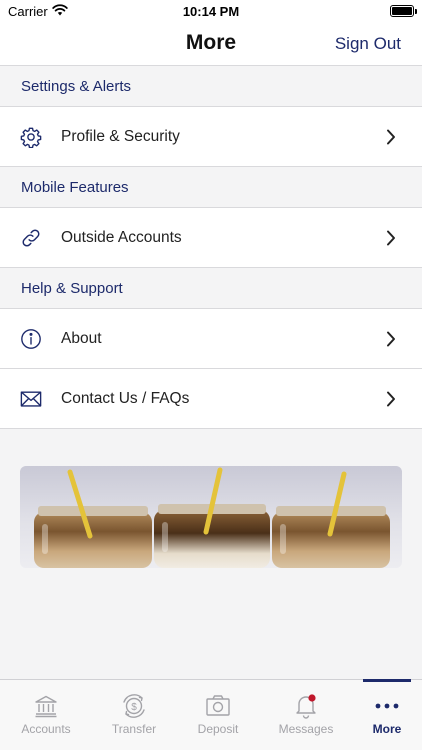 This screenshot has width=422, height=750. I want to click on section-header-settings-alerts: Settings & Alerts, so click(211, 86).